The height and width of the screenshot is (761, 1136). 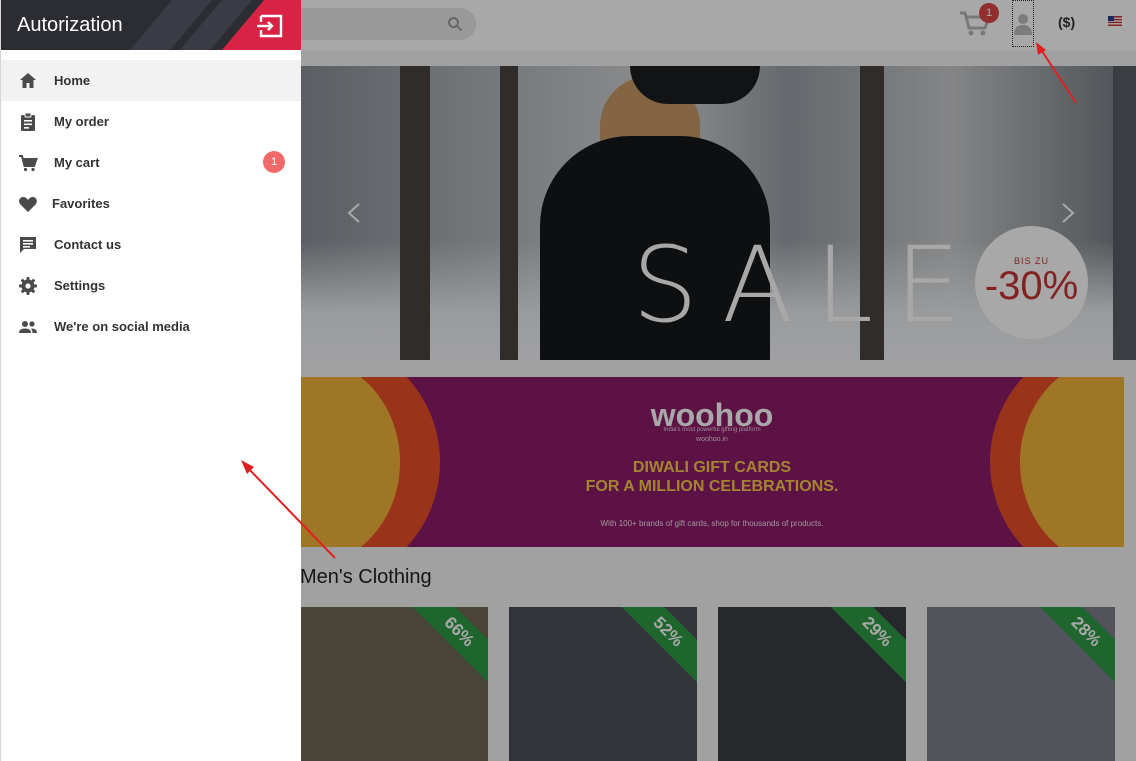 What do you see at coordinates (28, 327) in the screenshot?
I see `people-icon` at bounding box center [28, 327].